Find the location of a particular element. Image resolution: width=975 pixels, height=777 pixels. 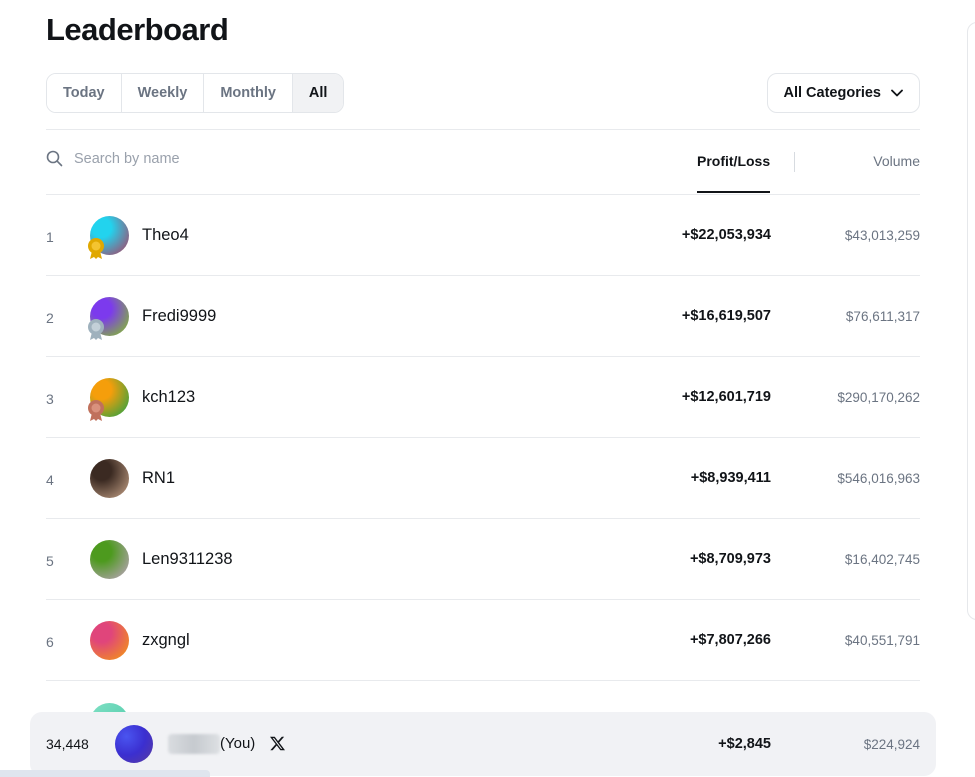

profit-loss-value: +$8,939,411 is located at coordinates (730, 478).